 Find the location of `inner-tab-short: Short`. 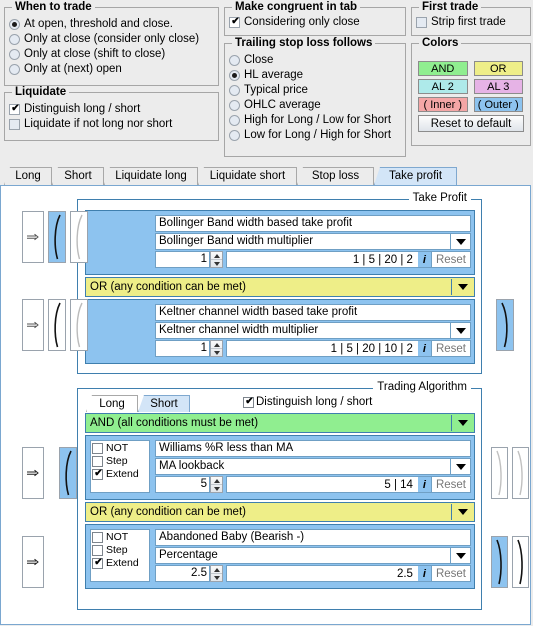

inner-tab-short: Short is located at coordinates (164, 403).